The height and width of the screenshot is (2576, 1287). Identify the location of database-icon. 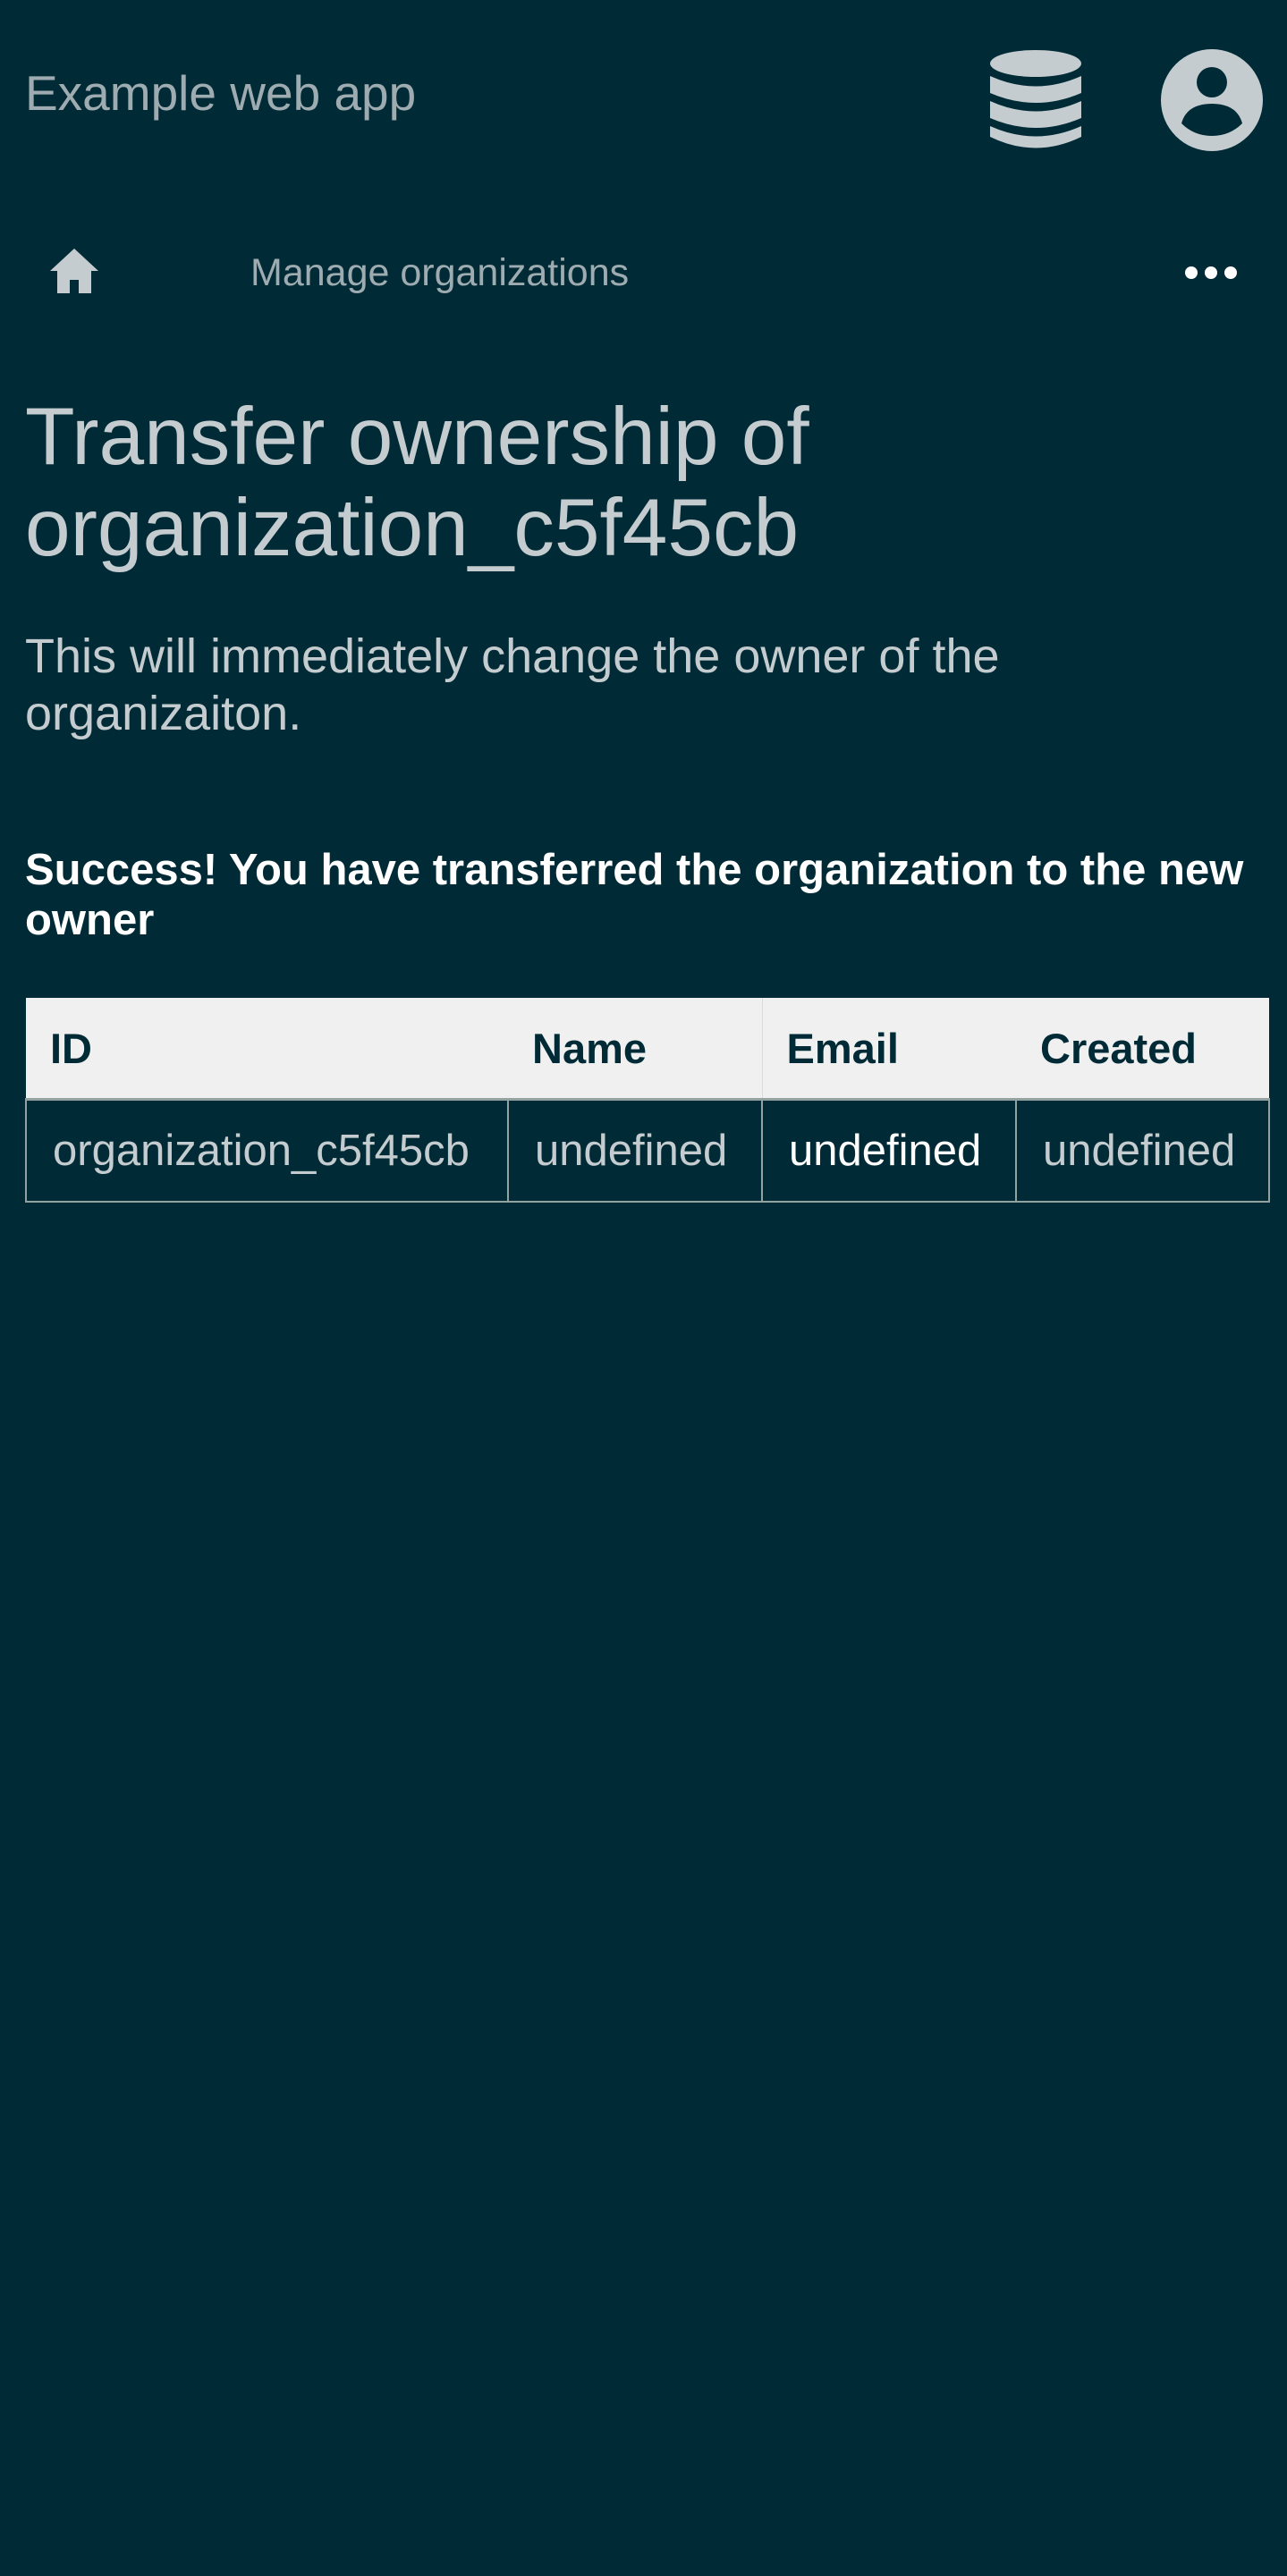
(1035, 100).